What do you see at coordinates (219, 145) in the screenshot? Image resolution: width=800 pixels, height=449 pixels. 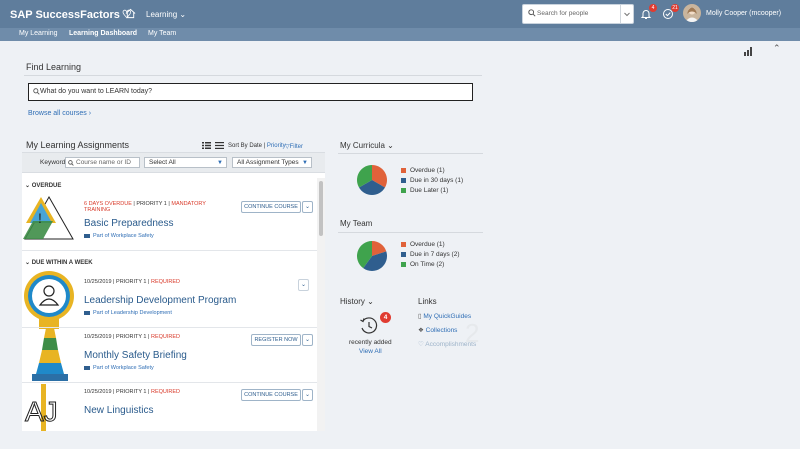 I see `compact-list-icon` at bounding box center [219, 145].